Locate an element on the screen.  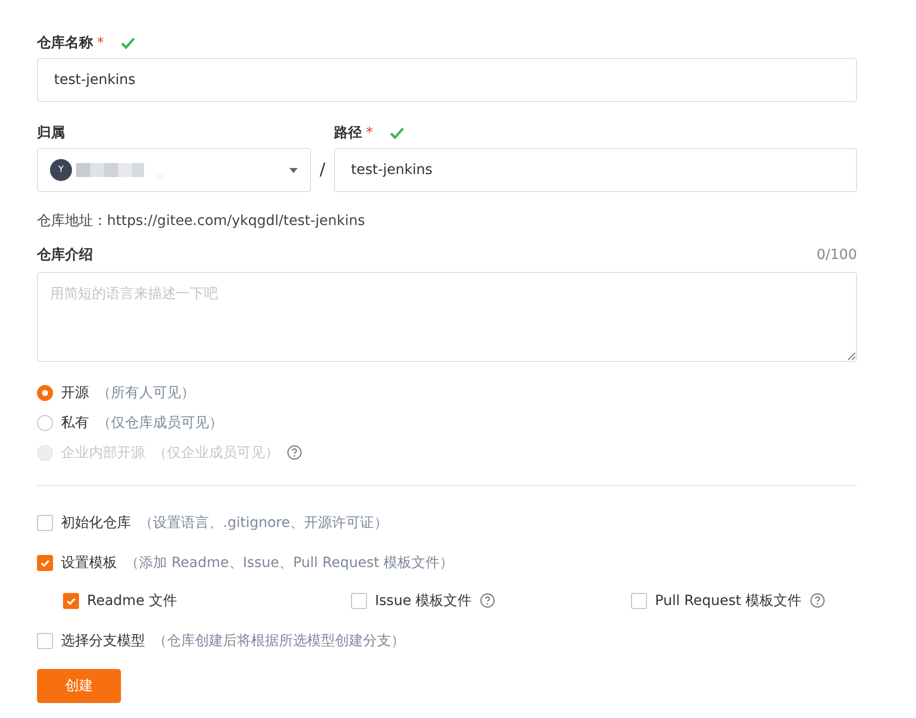
field-label: 归属 is located at coordinates (51, 133).